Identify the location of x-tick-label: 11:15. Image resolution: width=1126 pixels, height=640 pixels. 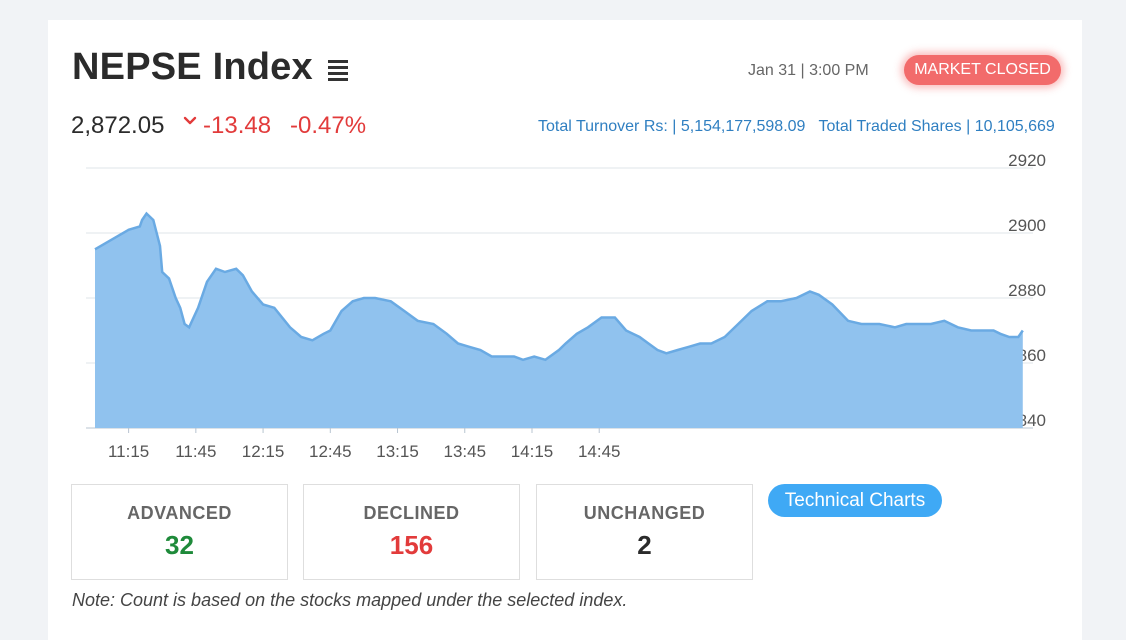
(128, 451).